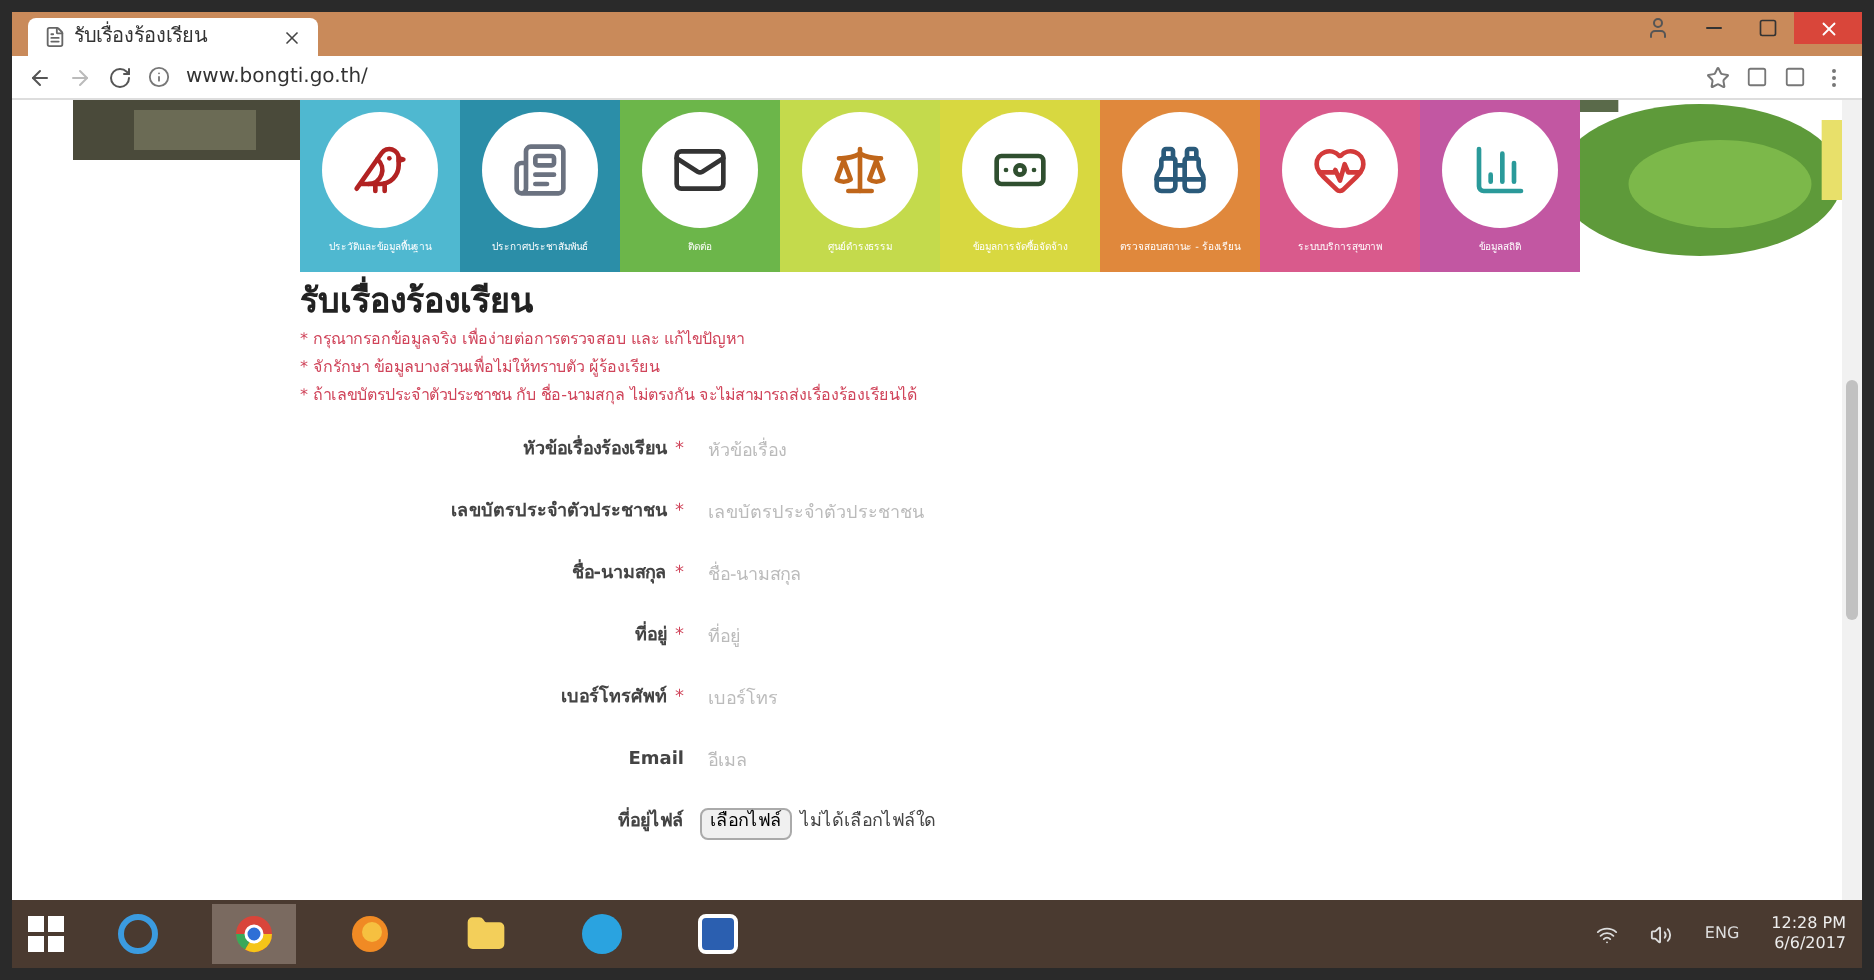  Describe the element at coordinates (40, 77) in the screenshot. I see `back-icon` at that location.